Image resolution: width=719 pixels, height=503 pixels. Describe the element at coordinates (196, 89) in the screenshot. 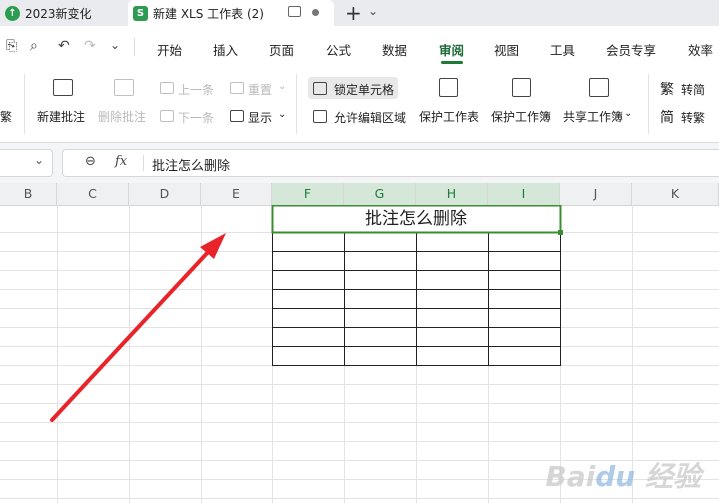

I see `prev-comment-button: 上一条` at that location.